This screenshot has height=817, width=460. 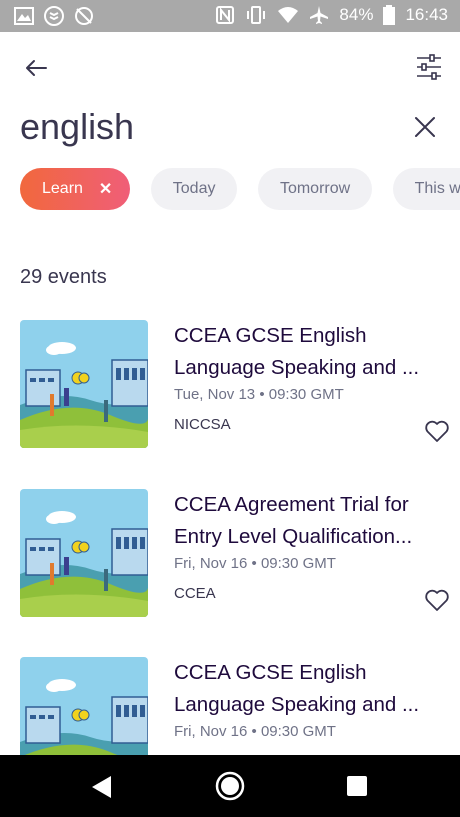 I want to click on chip-this-week: This w, so click(x=426, y=189).